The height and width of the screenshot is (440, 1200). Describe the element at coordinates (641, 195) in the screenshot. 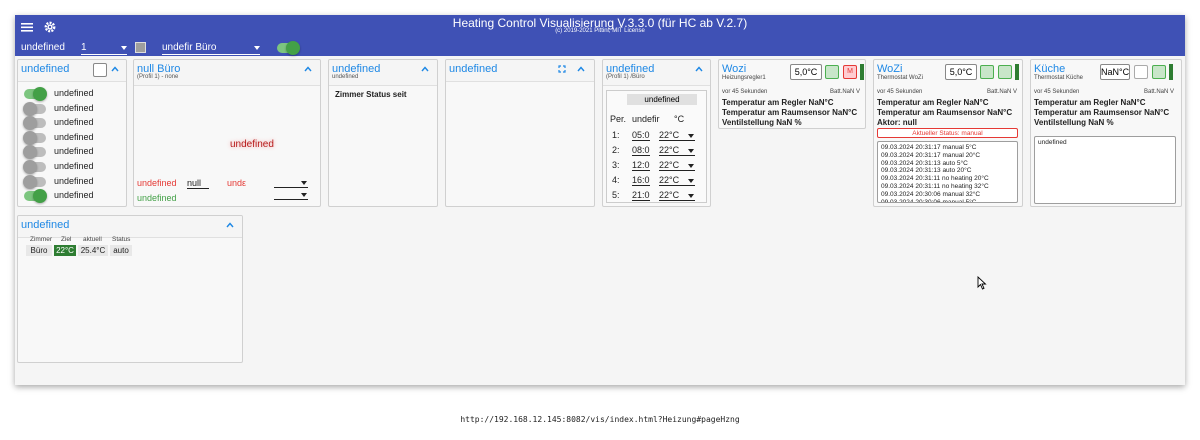

I see `period-time-input: 21:0` at that location.